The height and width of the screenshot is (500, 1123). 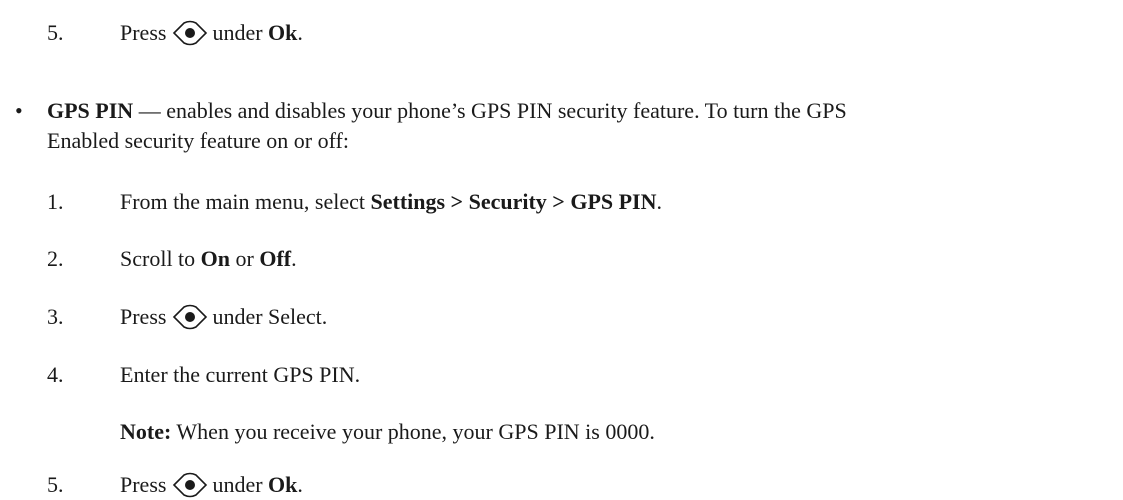 I want to click on option-off: Off, so click(x=275, y=258).